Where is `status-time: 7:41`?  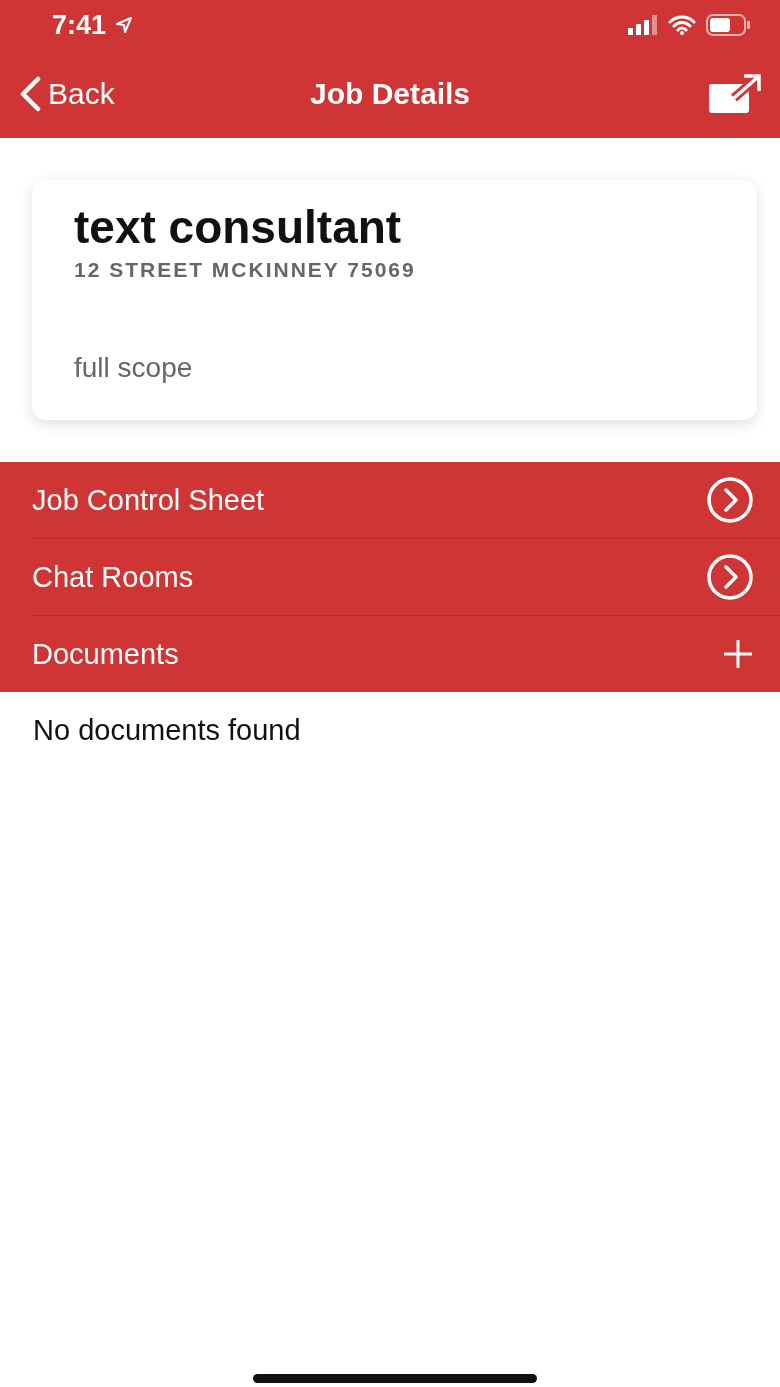 status-time: 7:41 is located at coordinates (79, 25).